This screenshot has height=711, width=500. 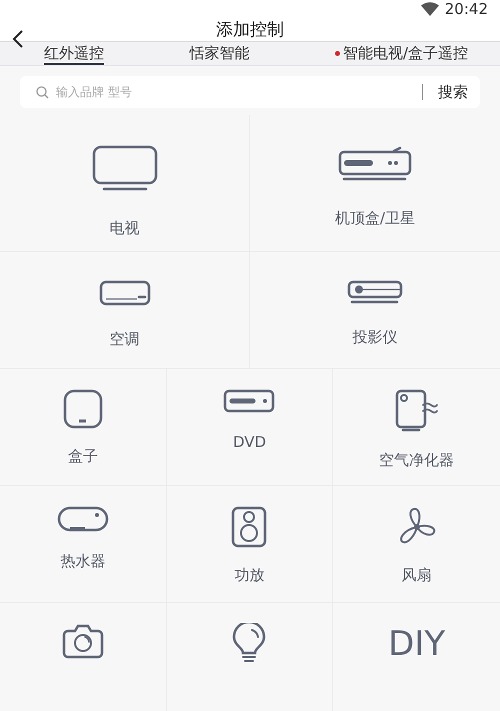 I want to click on dvd-player-icon, so click(x=249, y=402).